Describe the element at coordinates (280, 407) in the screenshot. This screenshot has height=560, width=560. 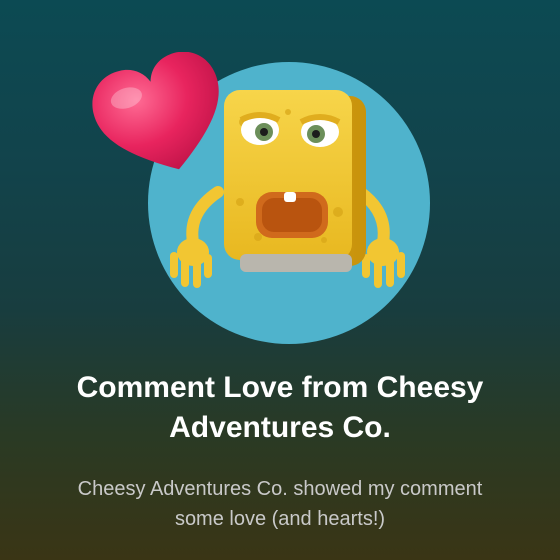
I see `notification-title: Comment Love from Cheesy Adventures Co.` at that location.